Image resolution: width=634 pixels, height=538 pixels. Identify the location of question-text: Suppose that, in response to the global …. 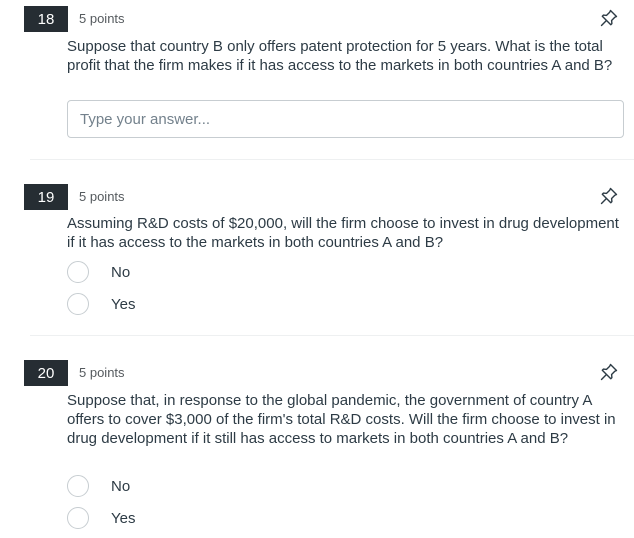
(341, 419).